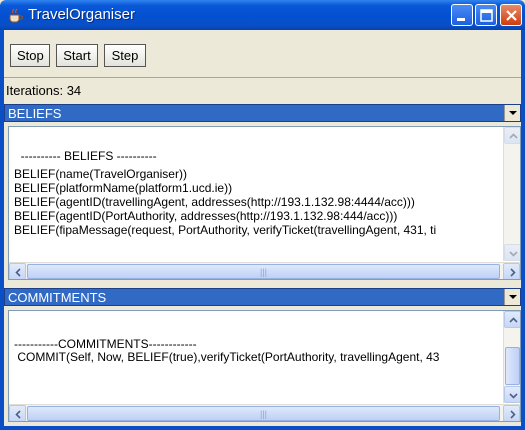 The height and width of the screenshot is (430, 525). I want to click on beliefs-section-label: BELIEFS, so click(35, 113).